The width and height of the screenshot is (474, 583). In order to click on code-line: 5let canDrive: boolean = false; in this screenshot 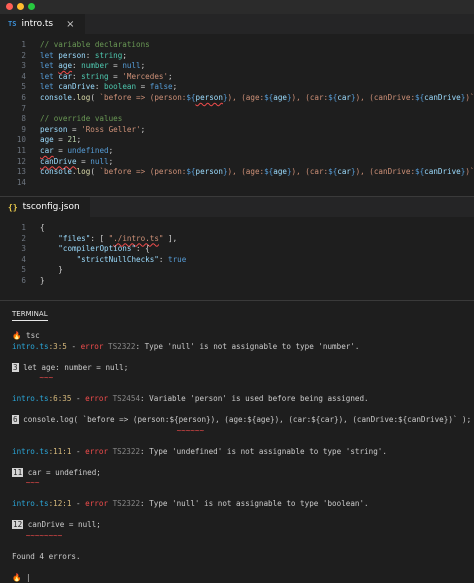, I will do `click(237, 87)`.